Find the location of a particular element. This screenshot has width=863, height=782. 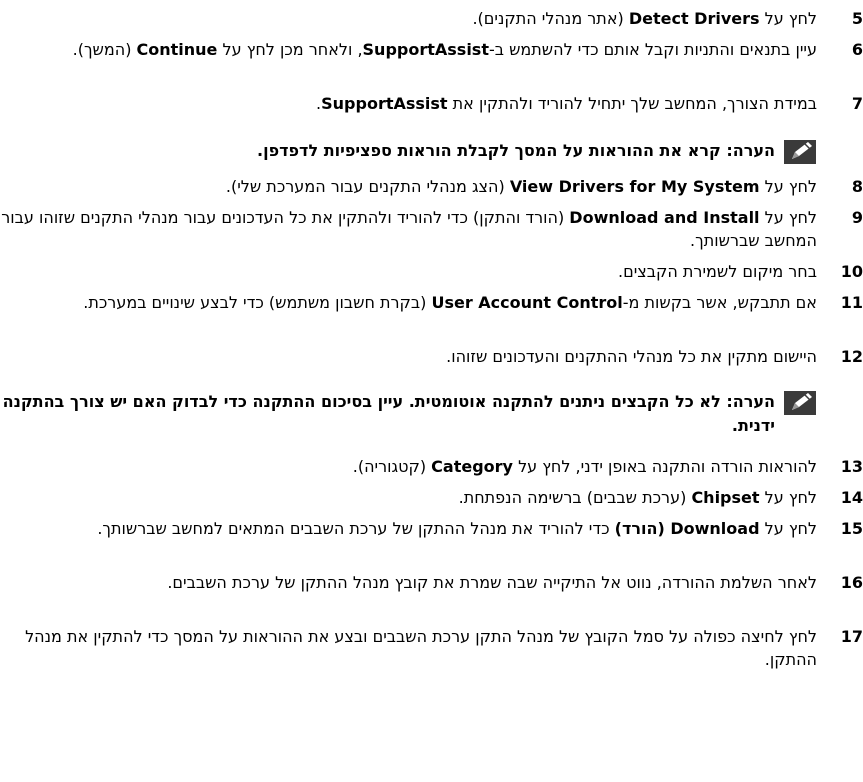

step-number: 6 is located at coordinates (857, 49).